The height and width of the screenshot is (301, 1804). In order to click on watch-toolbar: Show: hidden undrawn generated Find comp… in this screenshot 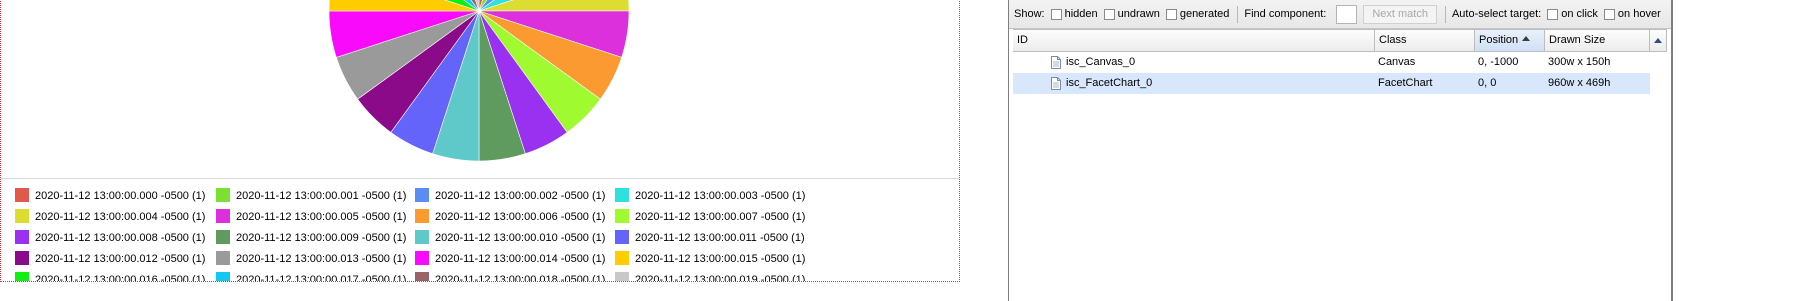, I will do `click(1340, 14)`.